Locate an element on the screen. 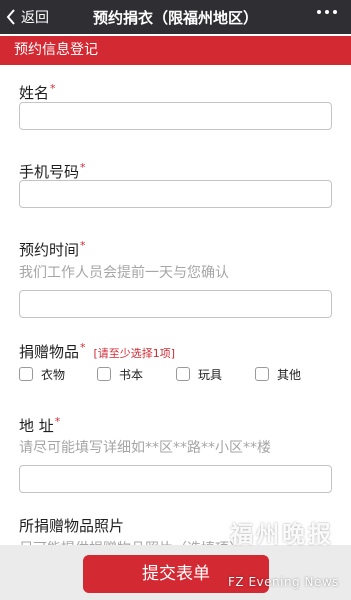 The height and width of the screenshot is (600, 351). appointment-time-label: 预约时间* is located at coordinates (52, 249).